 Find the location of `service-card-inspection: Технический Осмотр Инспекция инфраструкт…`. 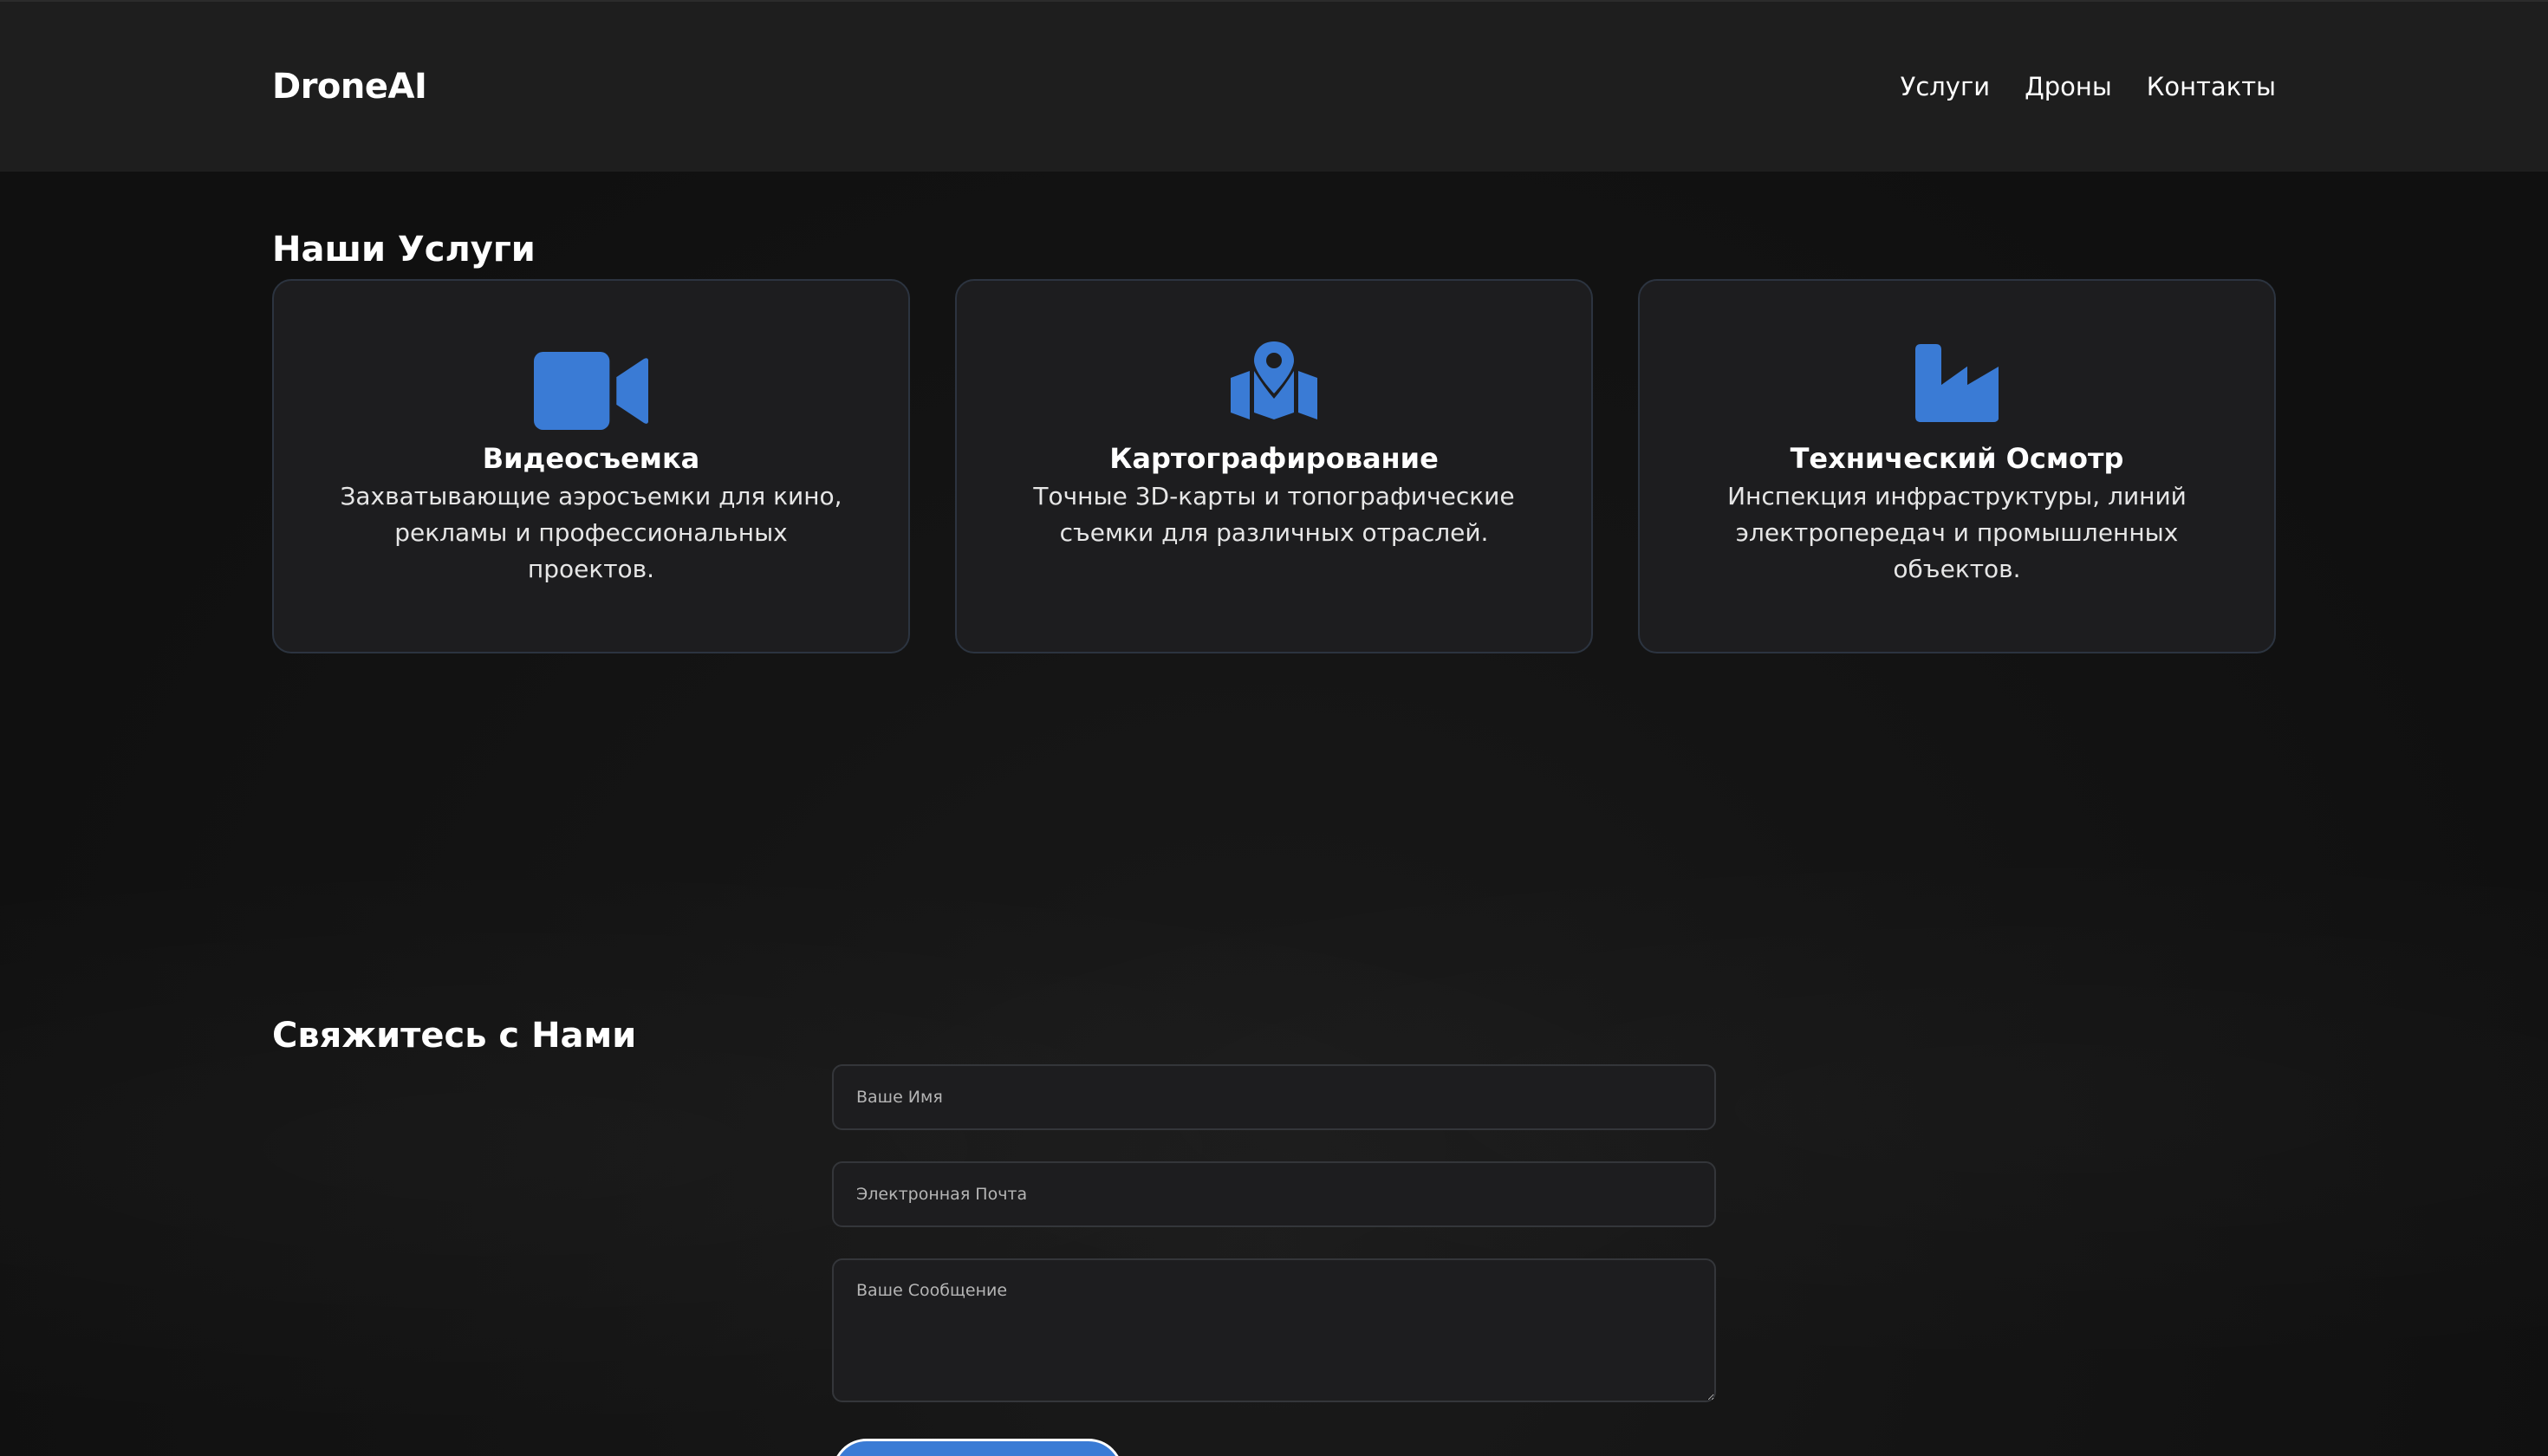

service-card-inspection: Технический Осмотр Инспекция инфраструкт… is located at coordinates (1957, 466).